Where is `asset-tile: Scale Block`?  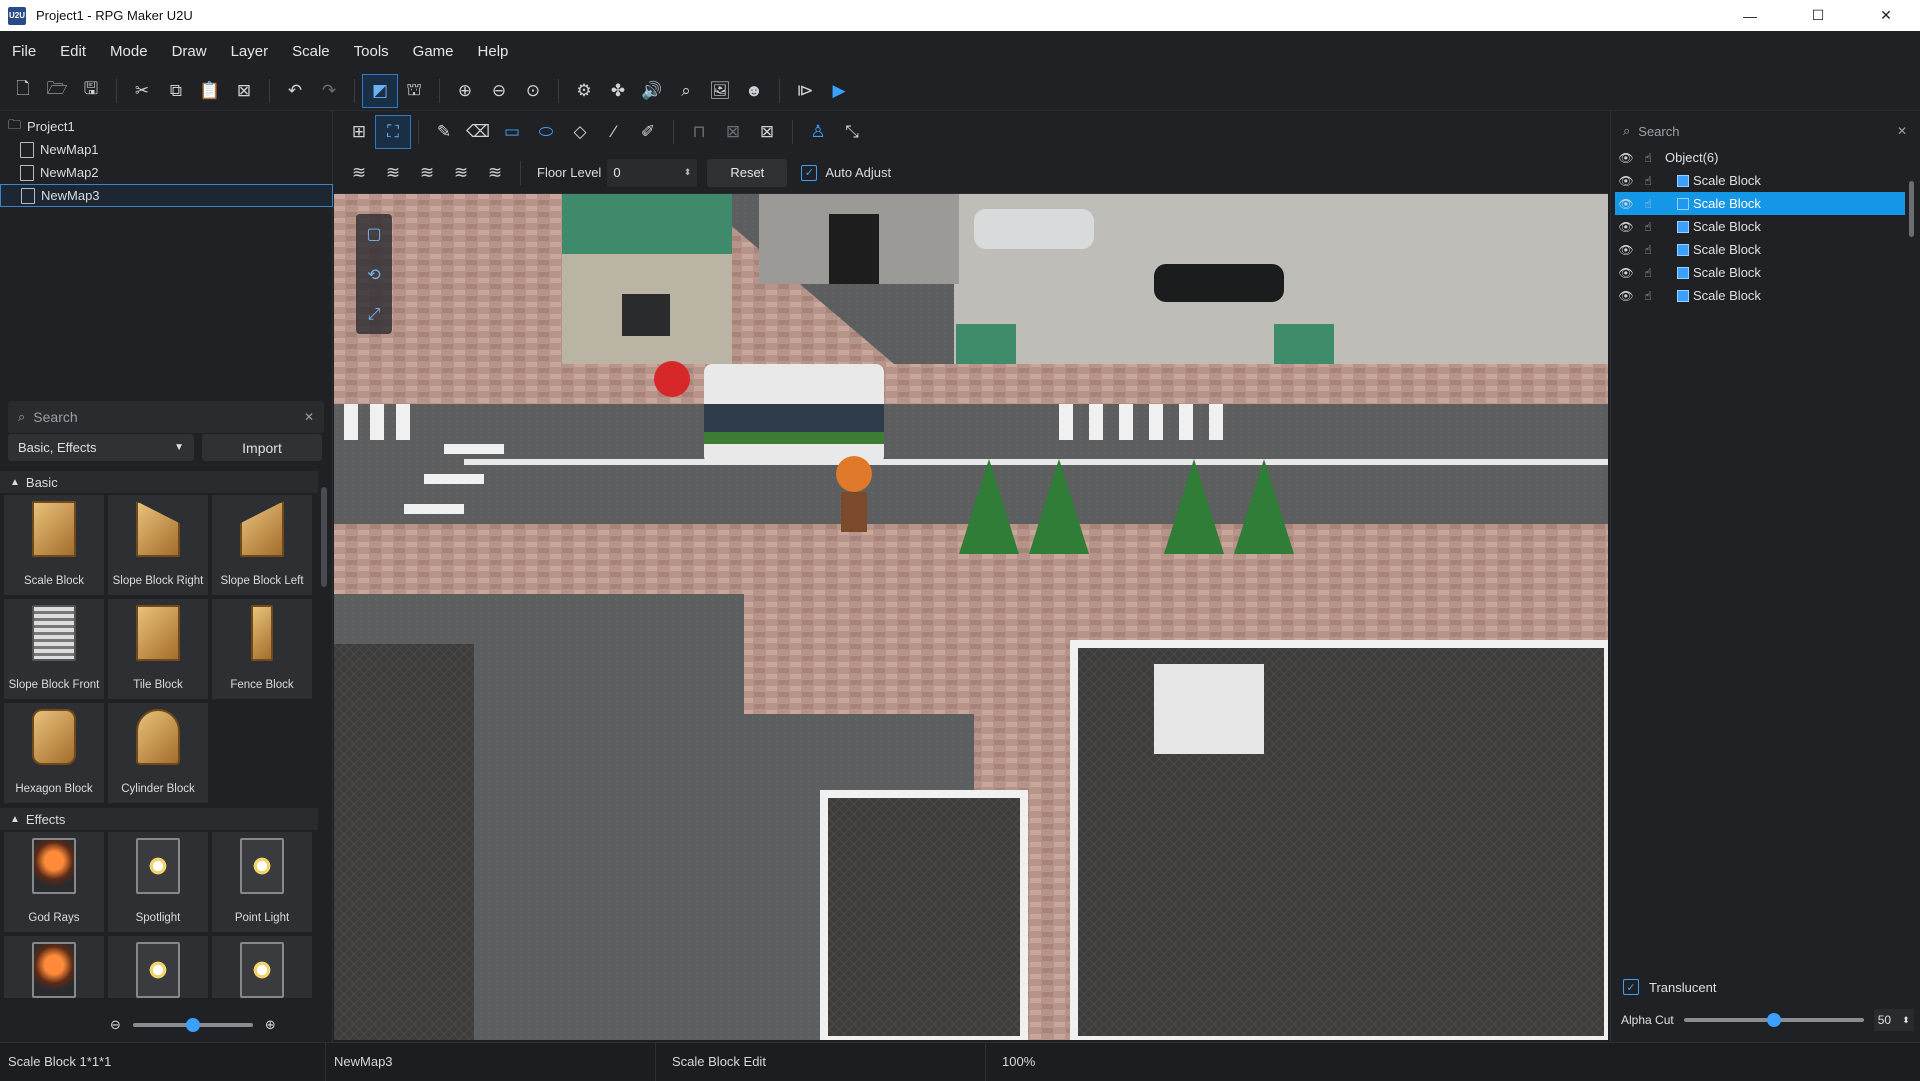
asset-tile: Scale Block is located at coordinates (54, 545).